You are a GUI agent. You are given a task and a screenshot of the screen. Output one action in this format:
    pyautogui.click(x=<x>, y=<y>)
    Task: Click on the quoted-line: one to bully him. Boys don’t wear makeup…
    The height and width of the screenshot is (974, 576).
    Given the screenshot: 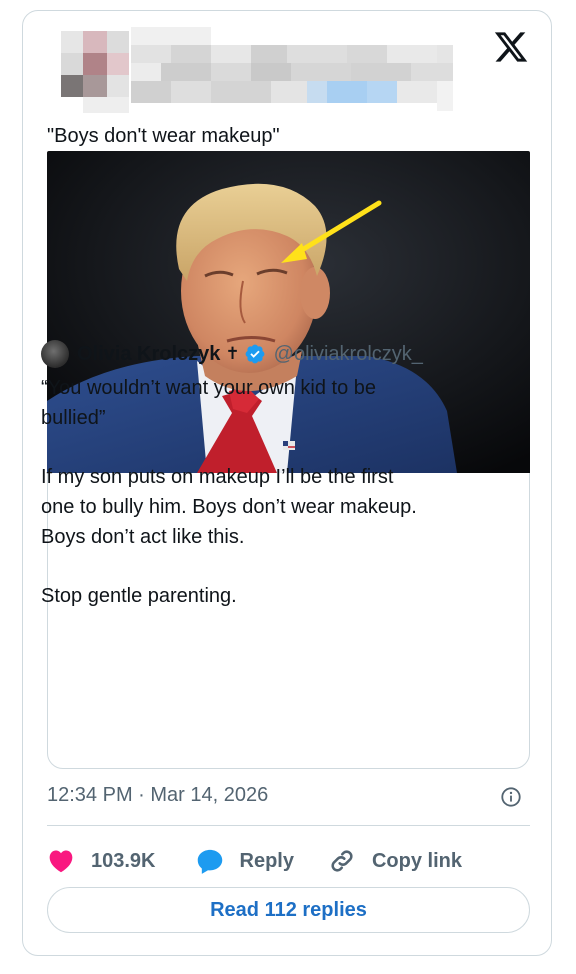 What is the action you would take?
    pyautogui.click(x=229, y=507)
    